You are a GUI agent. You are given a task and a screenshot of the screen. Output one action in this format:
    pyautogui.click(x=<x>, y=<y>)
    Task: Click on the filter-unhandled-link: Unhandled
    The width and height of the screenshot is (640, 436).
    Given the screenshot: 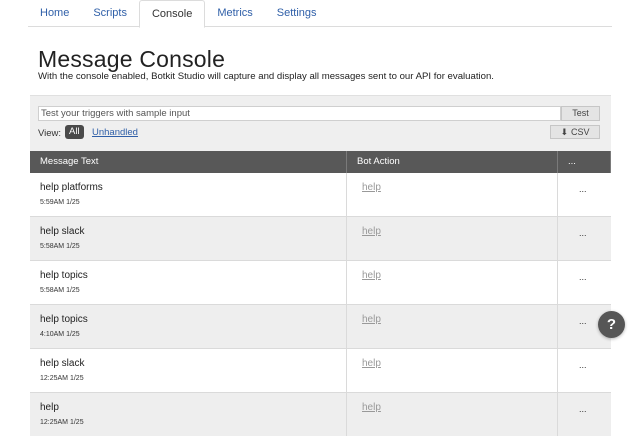 What is the action you would take?
    pyautogui.click(x=115, y=132)
    